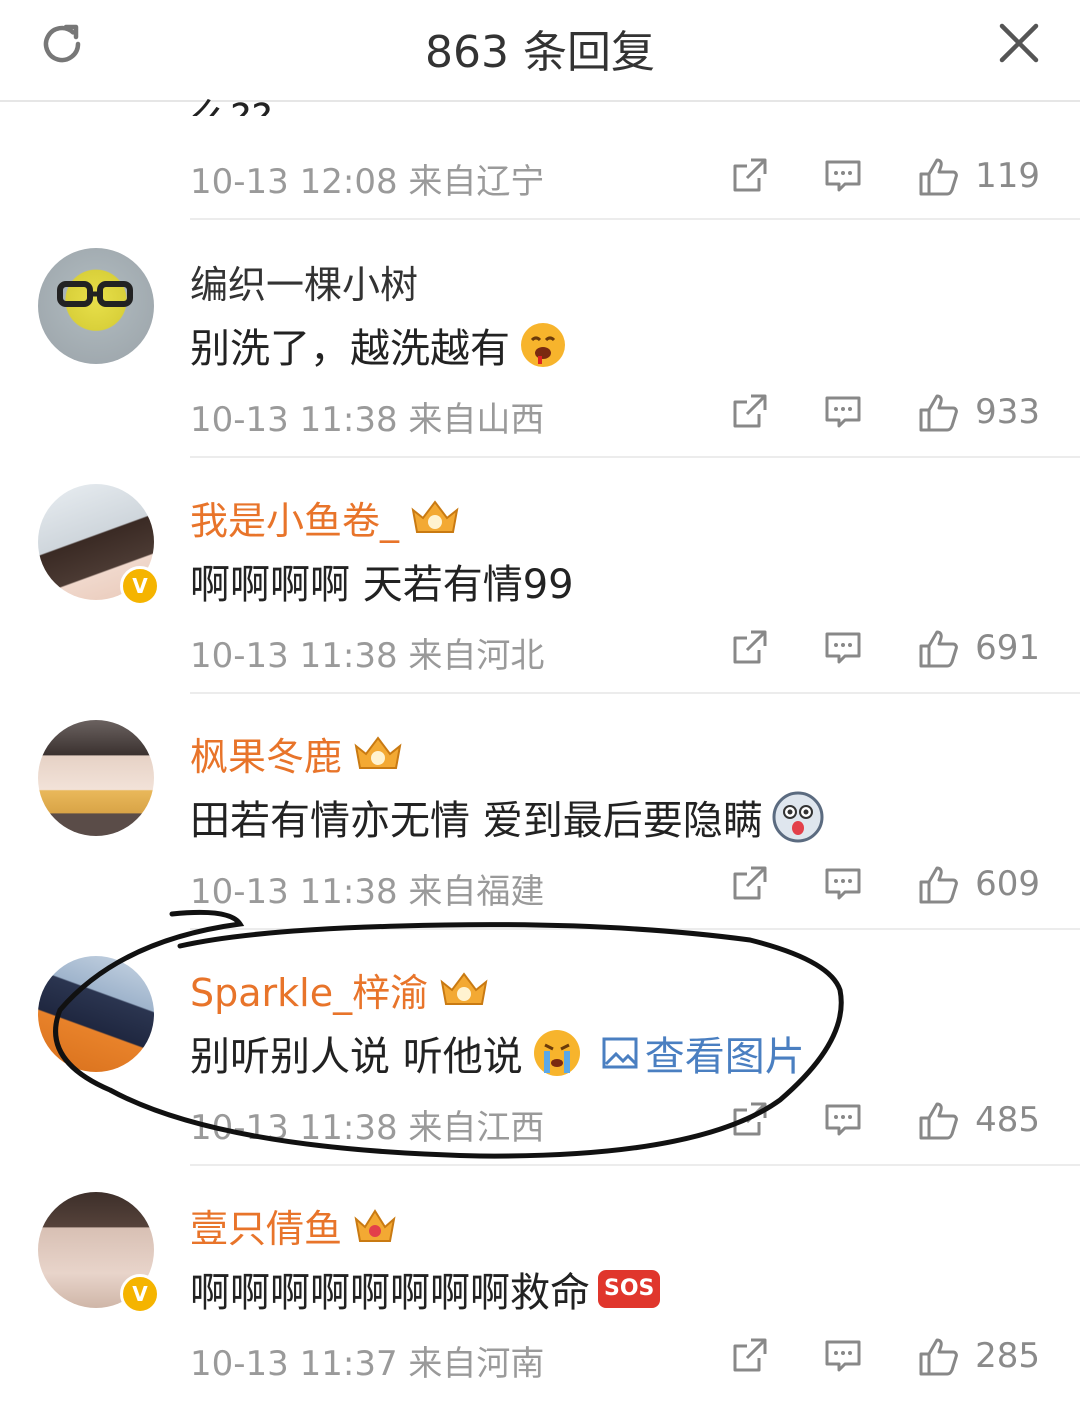 The width and height of the screenshot is (1080, 1404). I want to click on like-button: 119, so click(978, 176).